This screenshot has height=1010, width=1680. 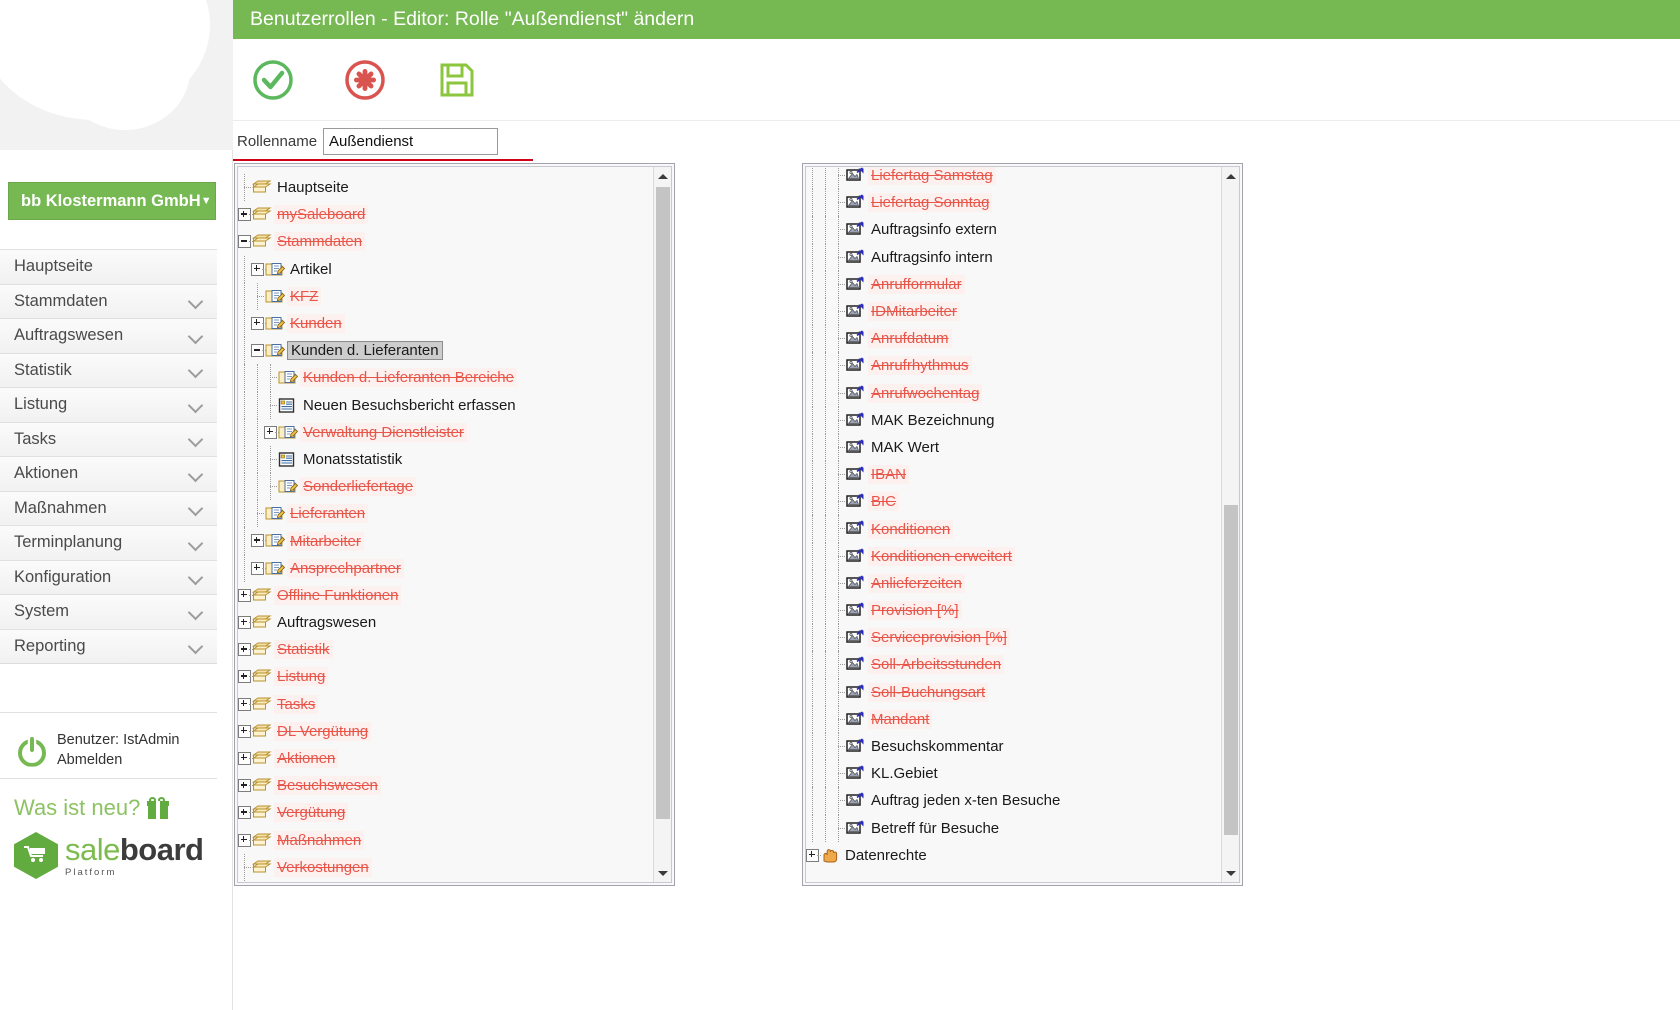 What do you see at coordinates (445, 649) in the screenshot?
I see `tree-node: Statistik` at bounding box center [445, 649].